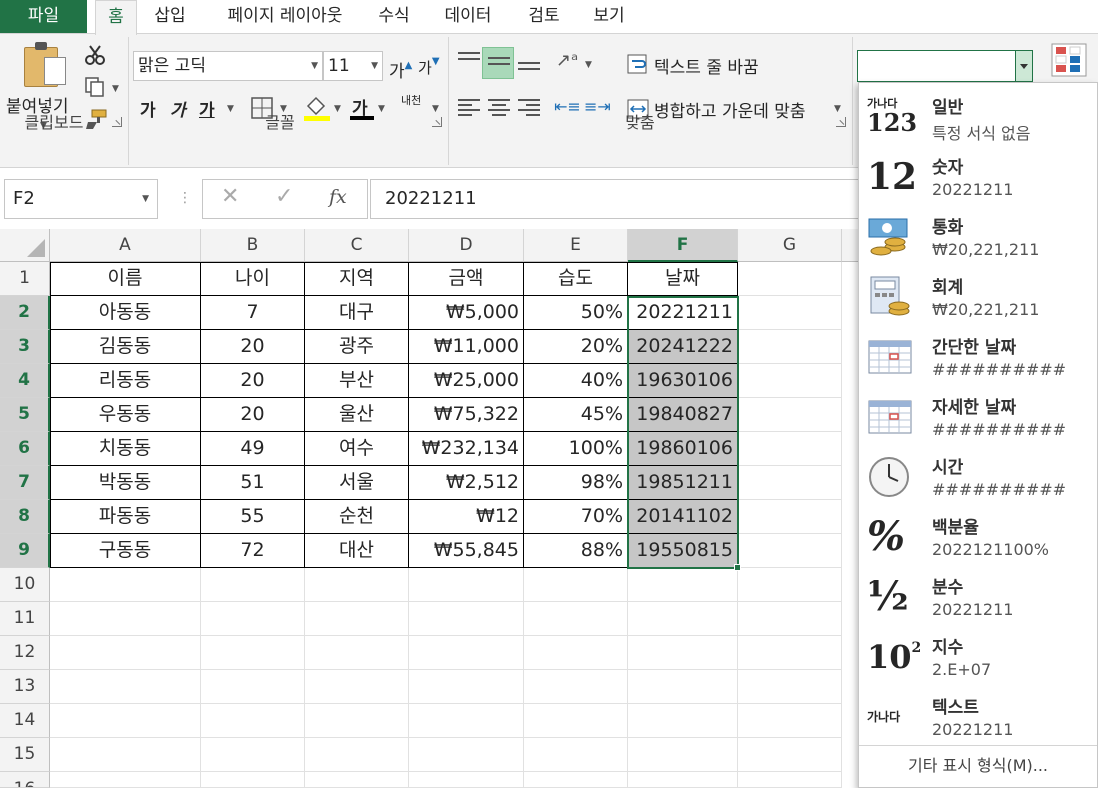  Describe the element at coordinates (337, 109) in the screenshot. I see `fill-color-dropdown-icon: ▼` at that location.